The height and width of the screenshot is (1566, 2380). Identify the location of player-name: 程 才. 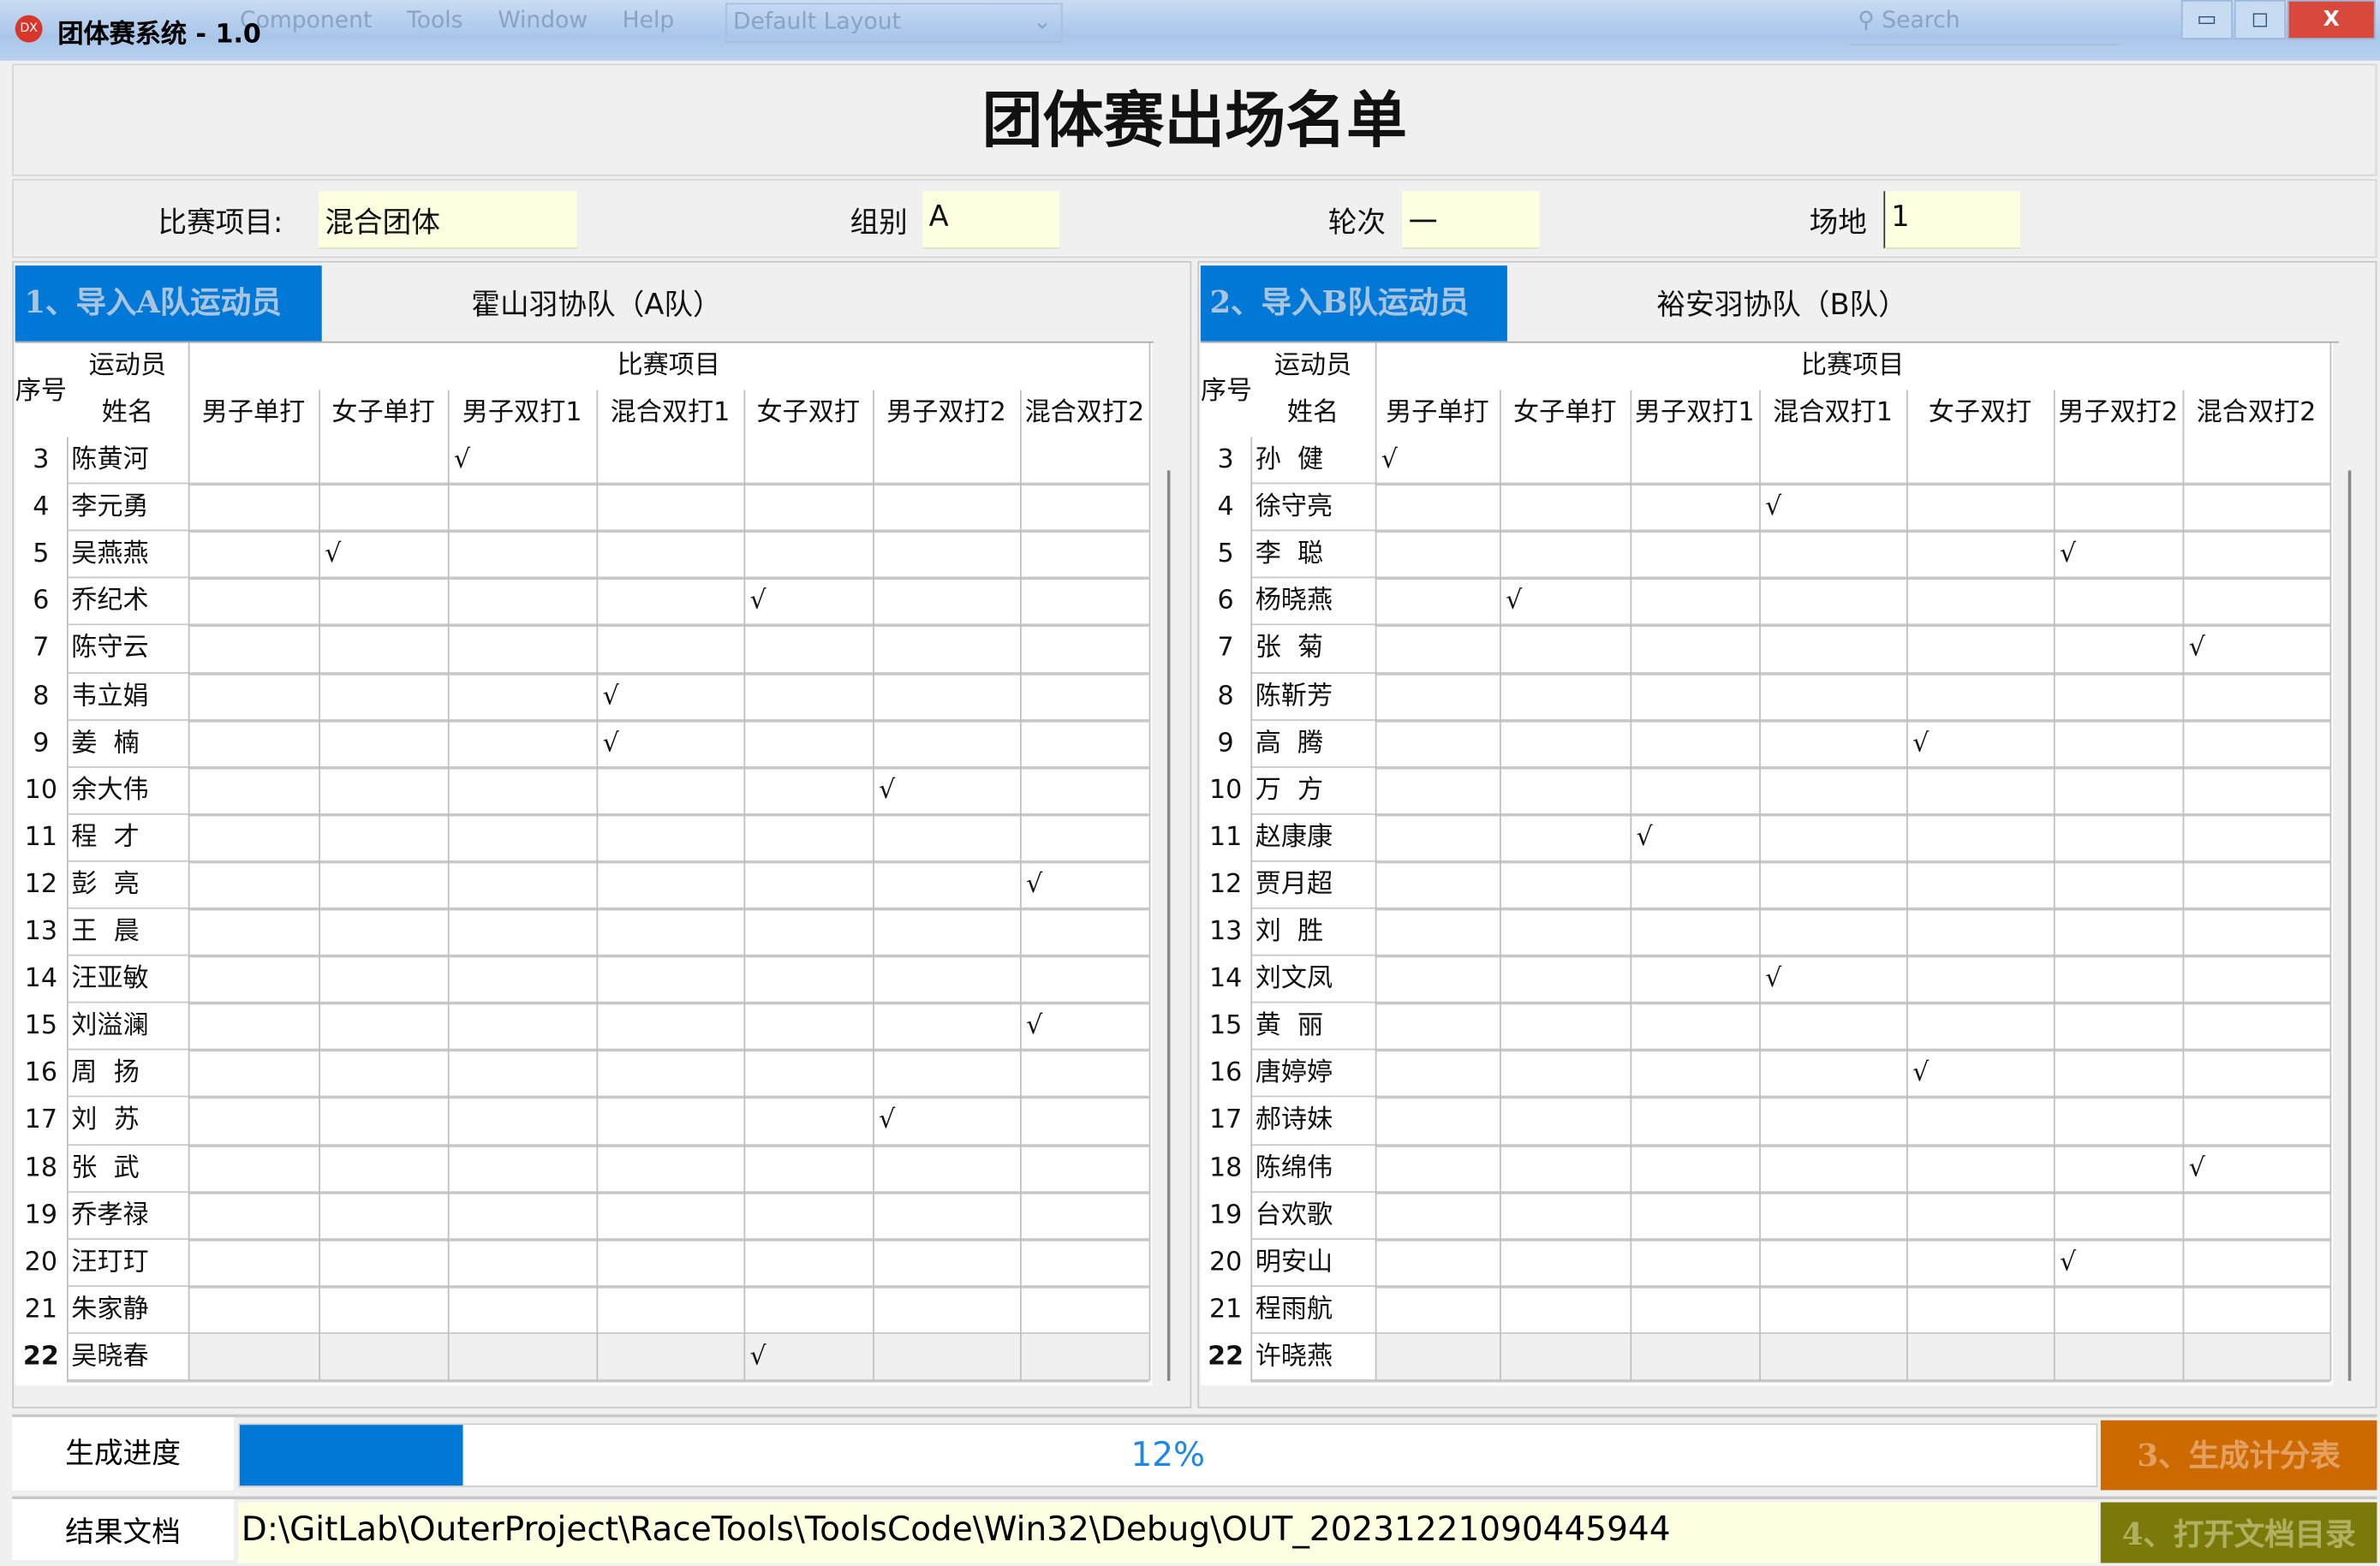
(127, 838).